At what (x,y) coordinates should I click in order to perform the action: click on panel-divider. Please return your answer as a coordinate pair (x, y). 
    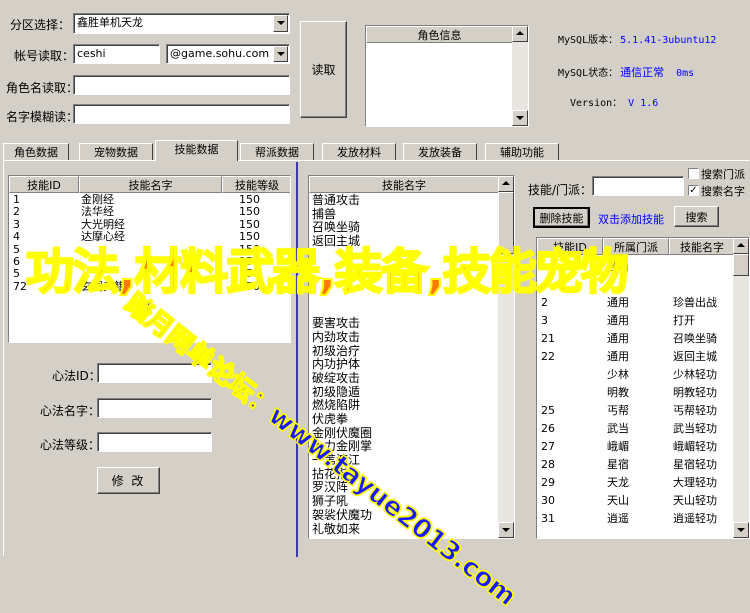
    Looking at the image, I should click on (297, 359).